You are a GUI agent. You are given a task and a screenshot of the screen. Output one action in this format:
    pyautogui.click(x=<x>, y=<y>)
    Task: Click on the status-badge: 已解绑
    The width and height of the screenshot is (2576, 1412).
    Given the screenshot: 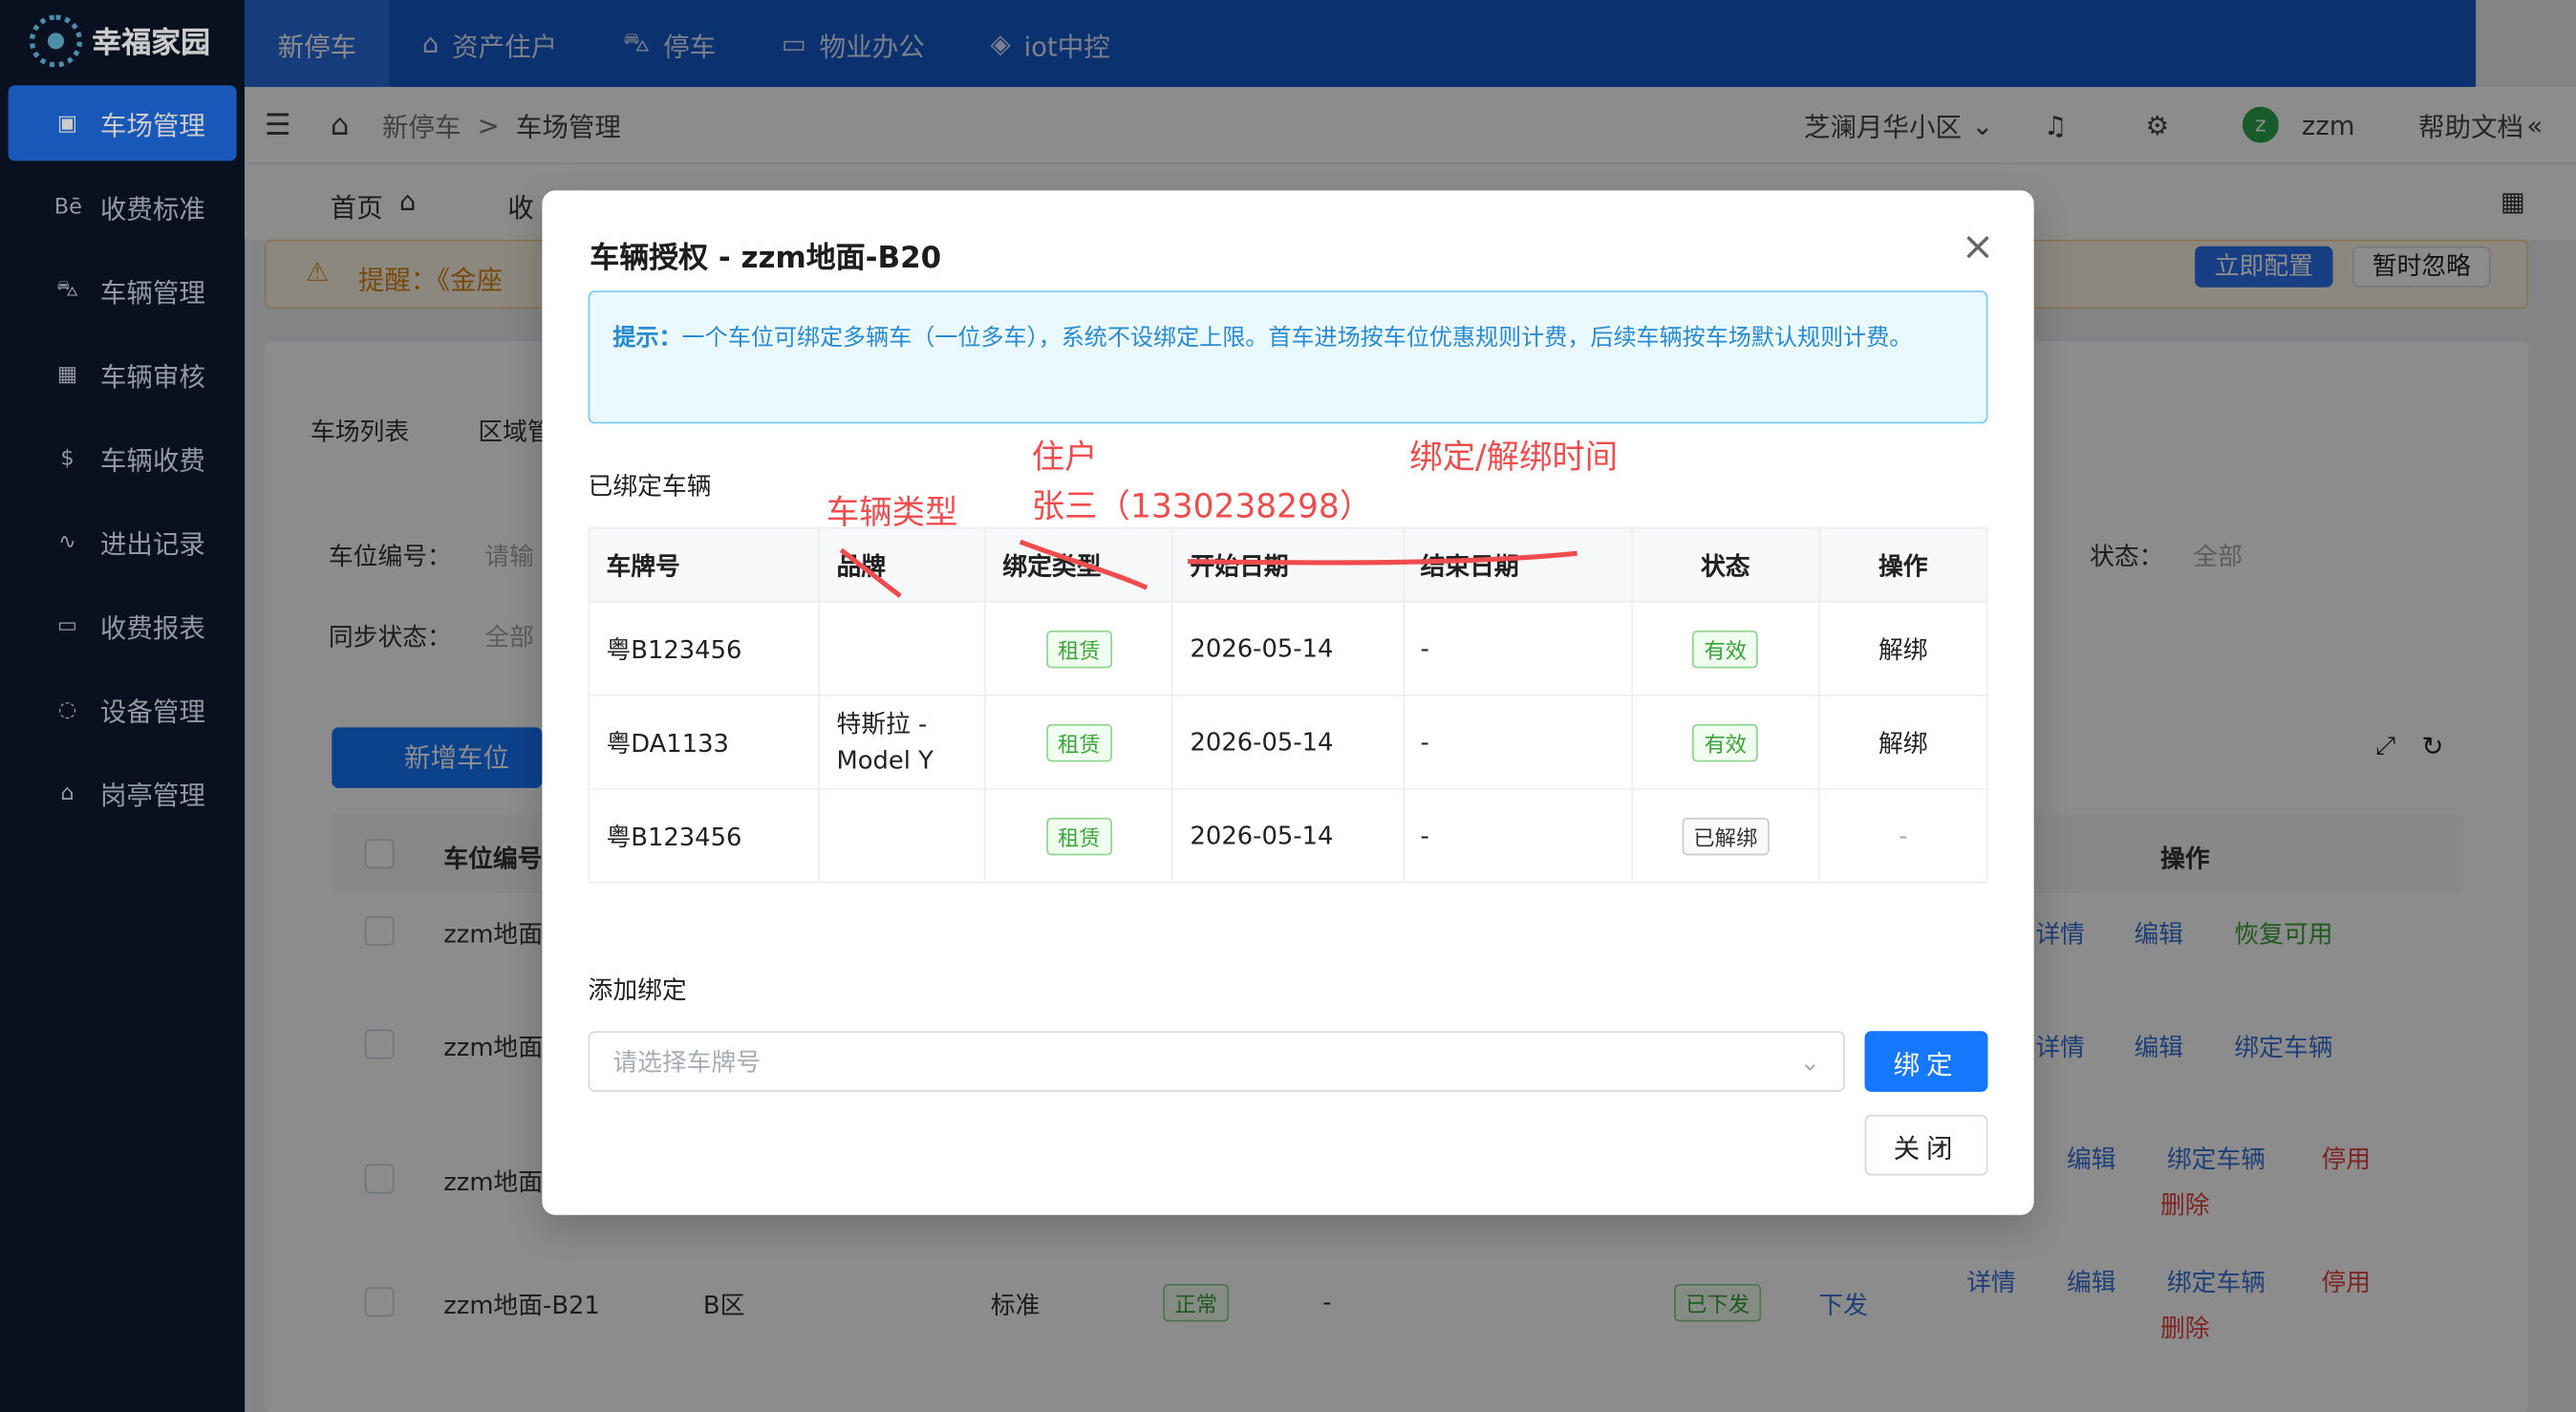 What is the action you would take?
    pyautogui.click(x=1726, y=836)
    